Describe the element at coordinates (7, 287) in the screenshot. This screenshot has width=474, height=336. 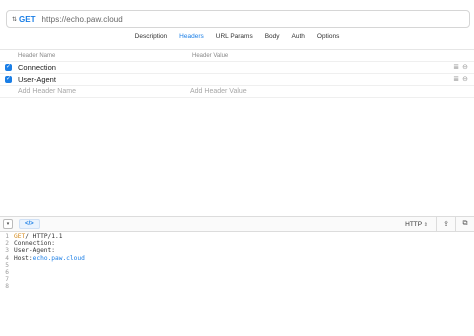
I see `line-number: 8` at that location.